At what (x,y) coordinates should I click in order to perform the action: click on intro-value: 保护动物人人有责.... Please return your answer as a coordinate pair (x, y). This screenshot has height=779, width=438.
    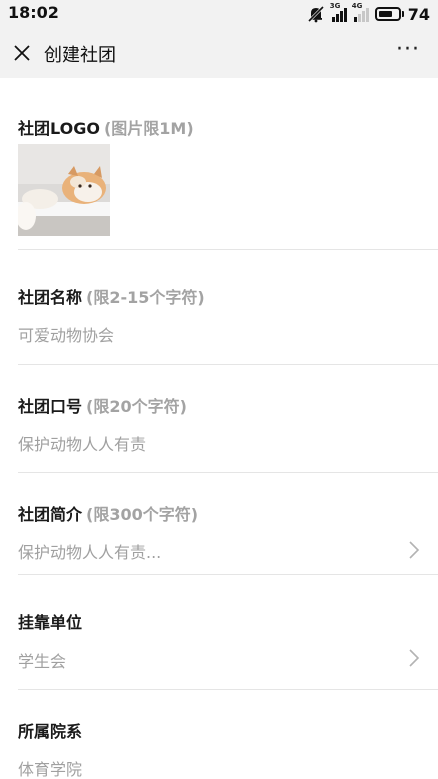
    Looking at the image, I should click on (89, 551).